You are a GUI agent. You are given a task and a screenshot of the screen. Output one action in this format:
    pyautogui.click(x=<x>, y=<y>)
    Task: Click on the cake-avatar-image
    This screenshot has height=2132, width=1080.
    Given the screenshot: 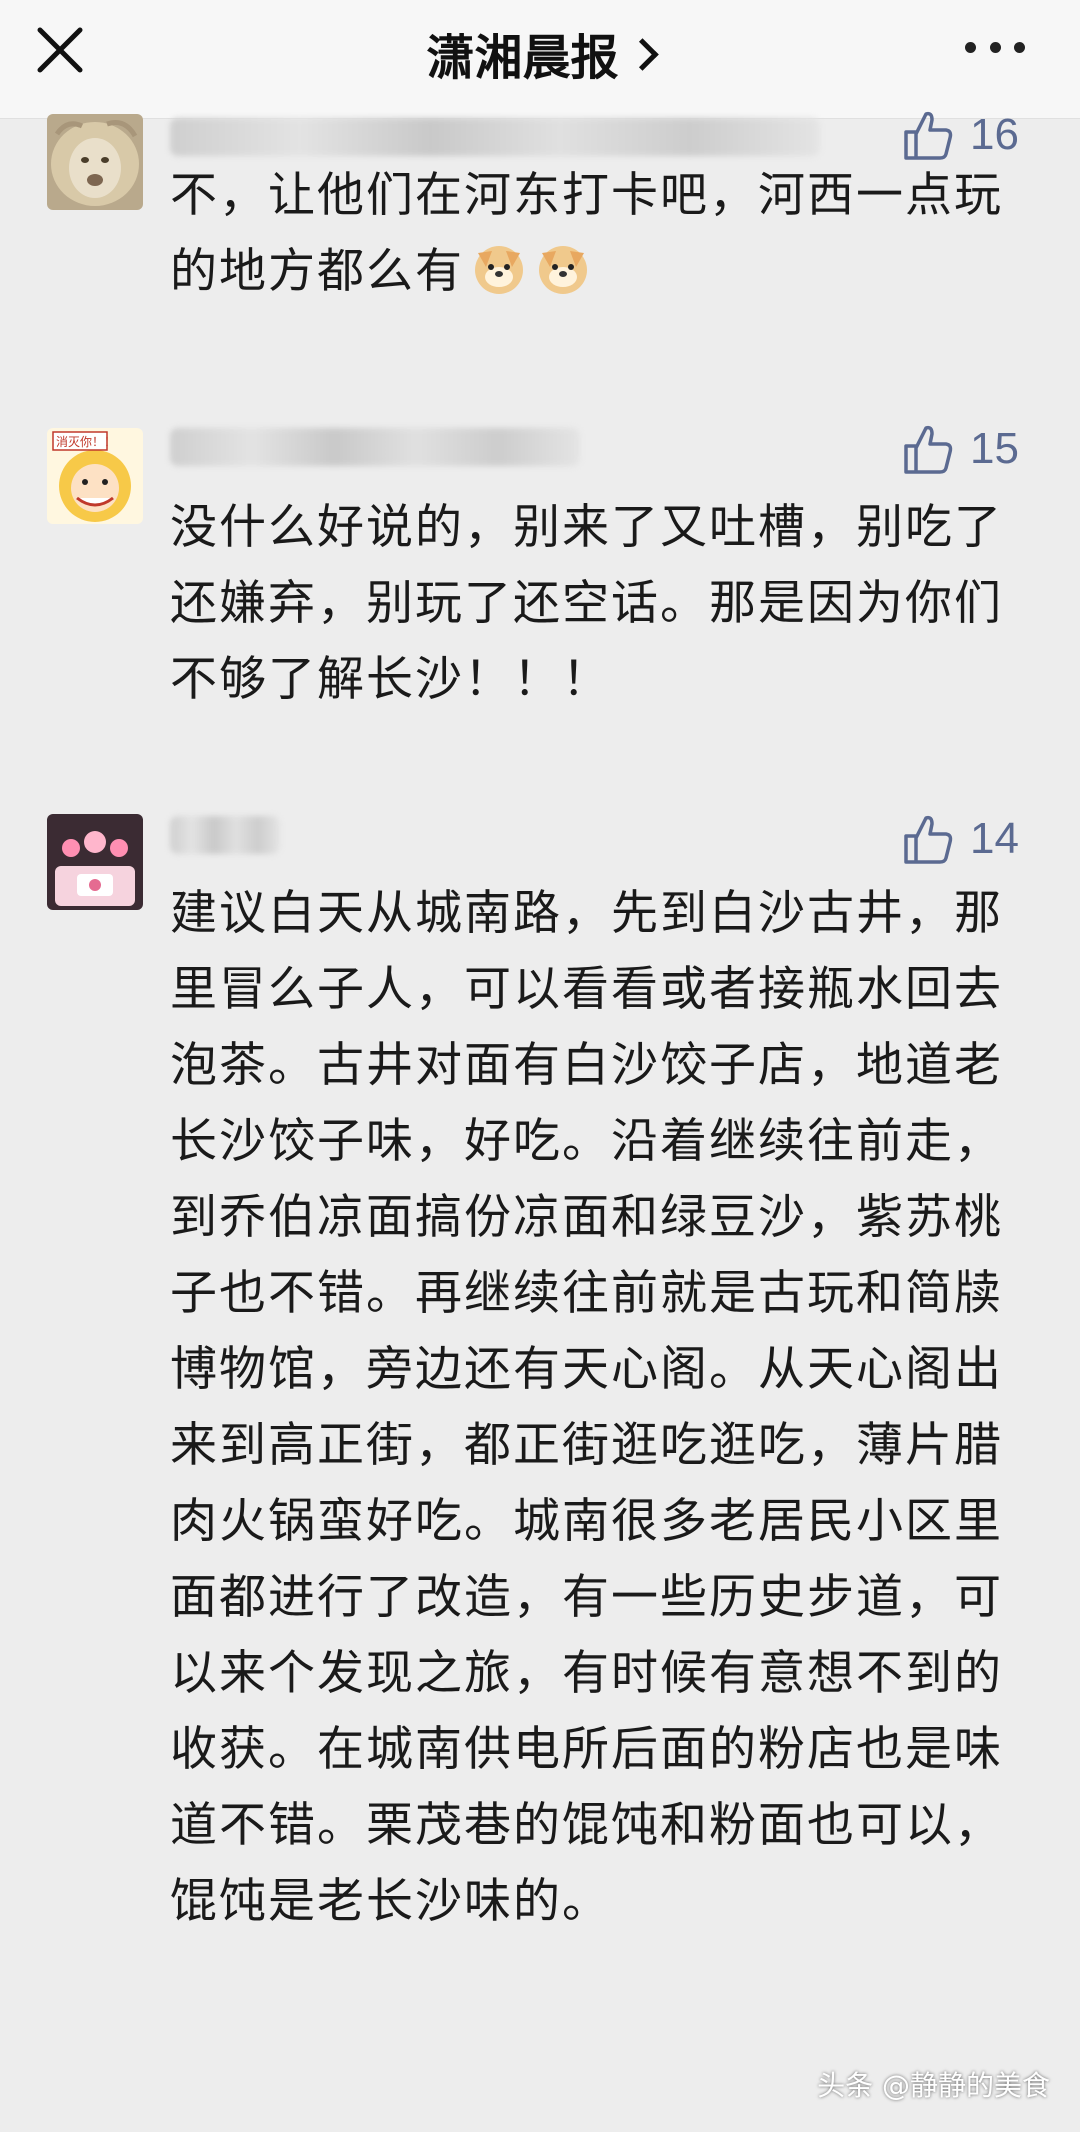 What is the action you would take?
    pyautogui.click(x=95, y=862)
    